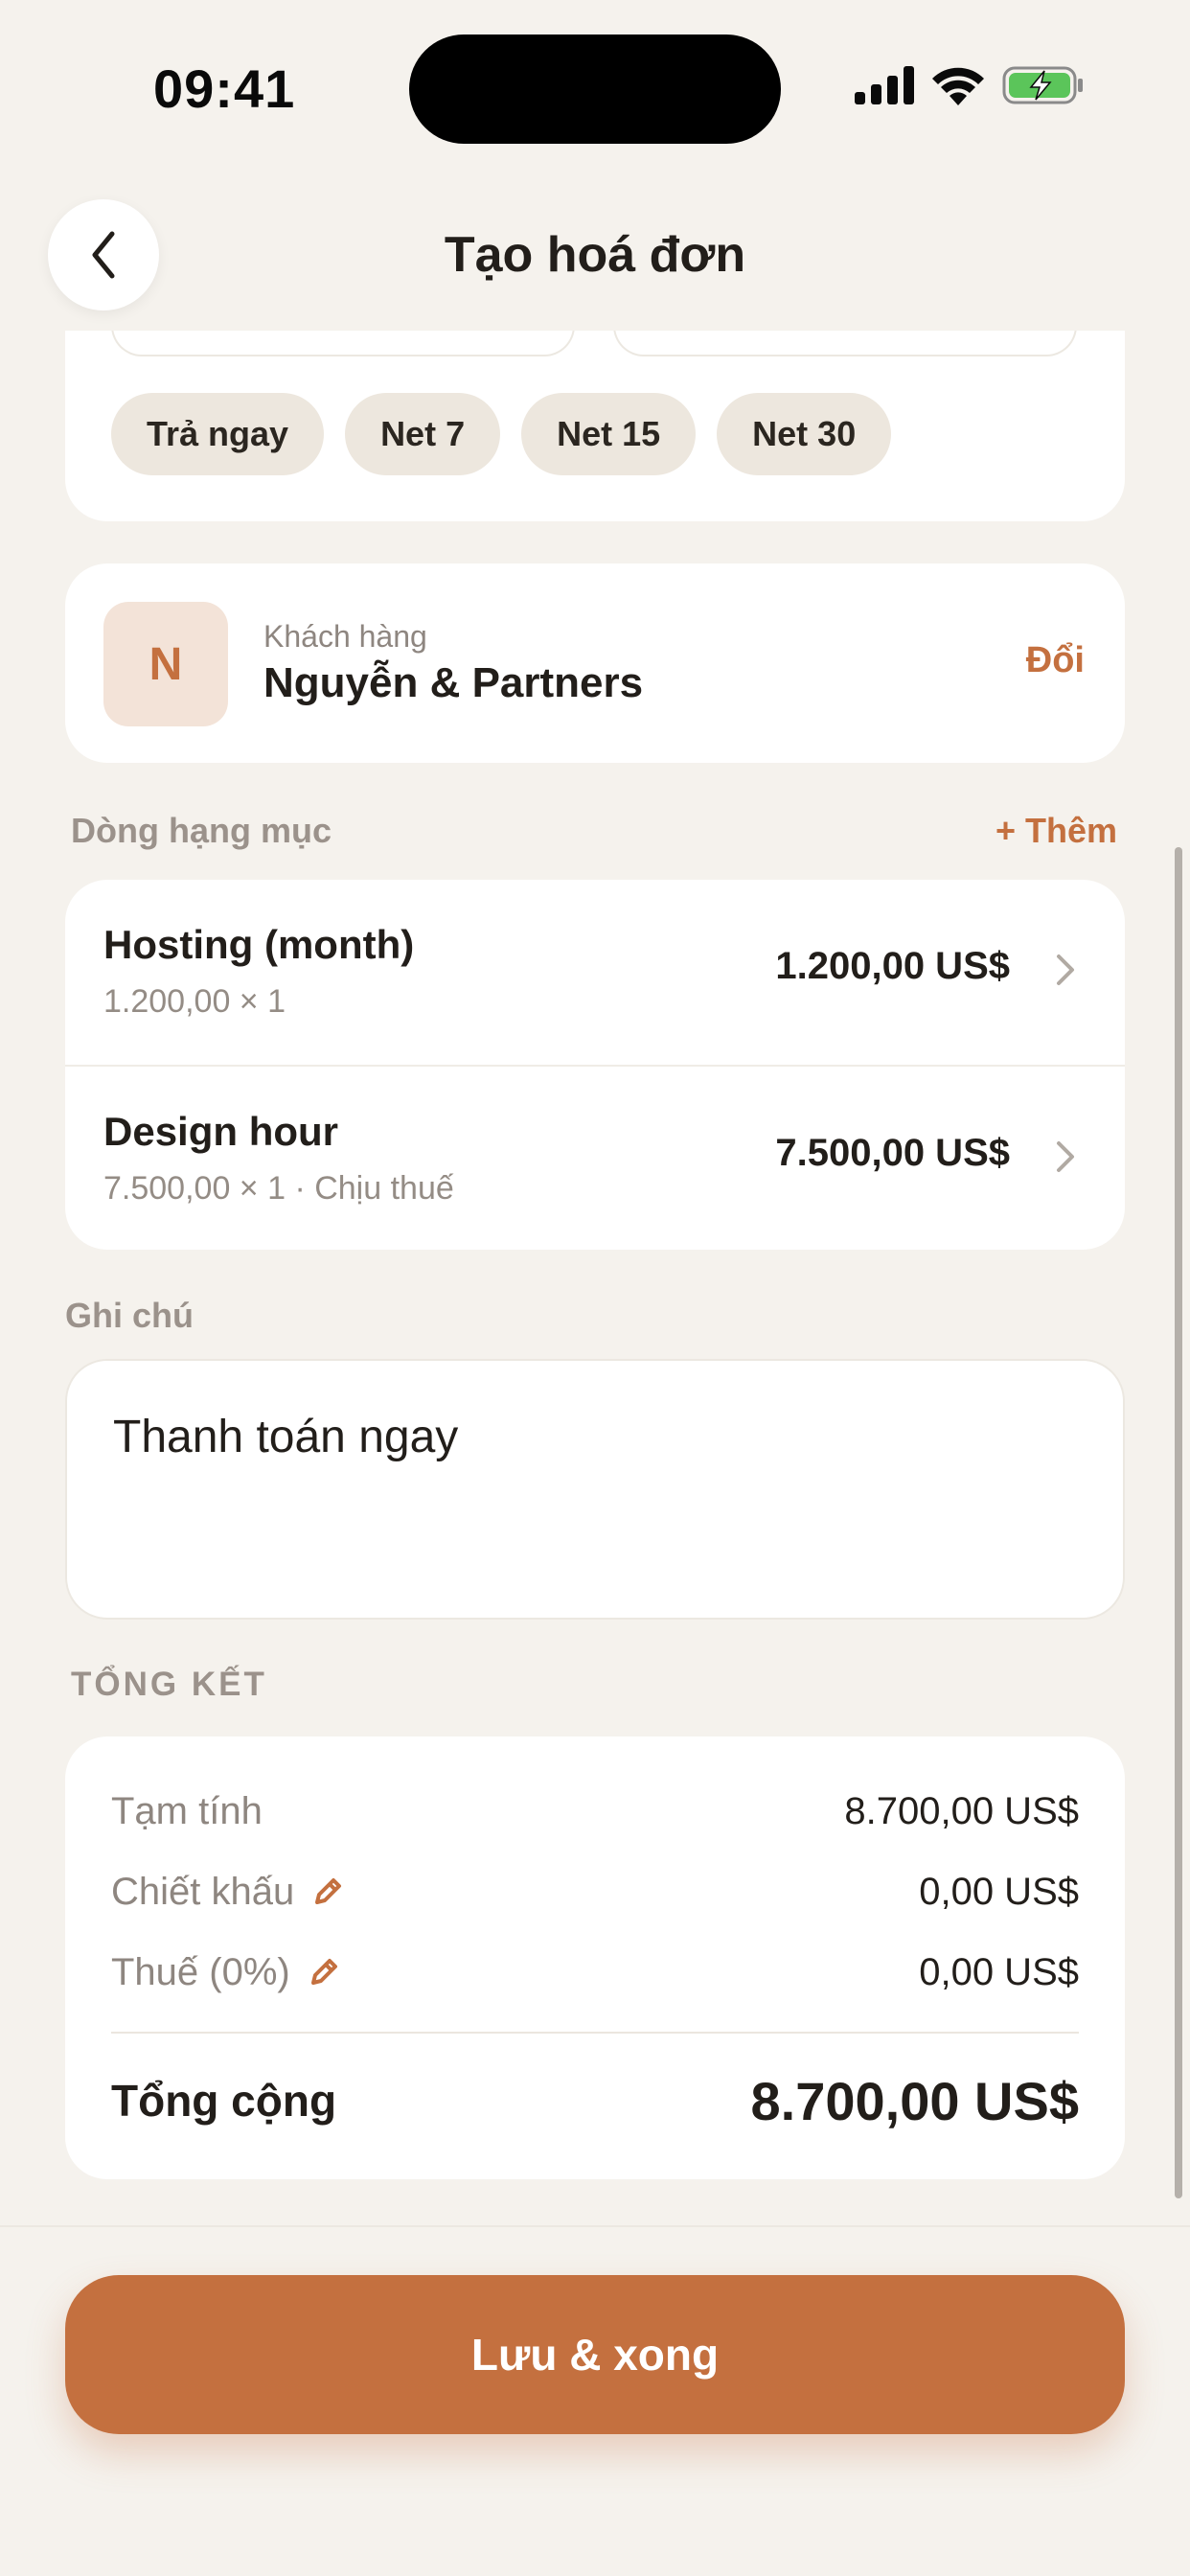 The width and height of the screenshot is (1190, 2576). Describe the element at coordinates (915, 2100) in the screenshot. I see `total-value: 8.700,00 US$` at that location.